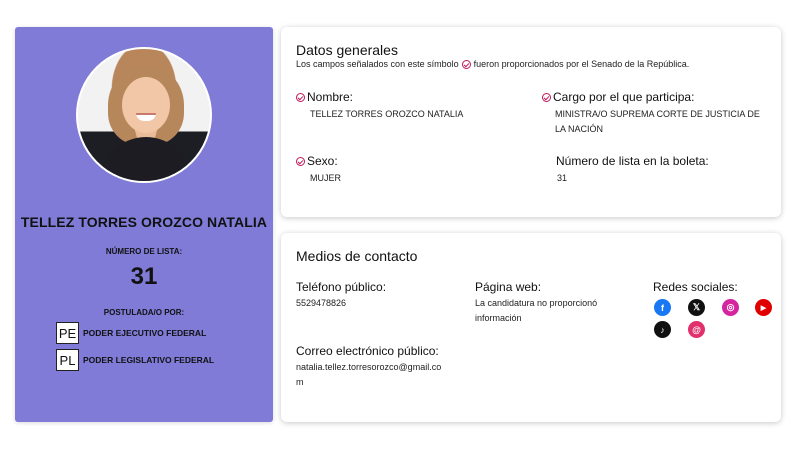 This screenshot has width=800, height=450. I want to click on sex-field-value: MUJER, so click(325, 178).